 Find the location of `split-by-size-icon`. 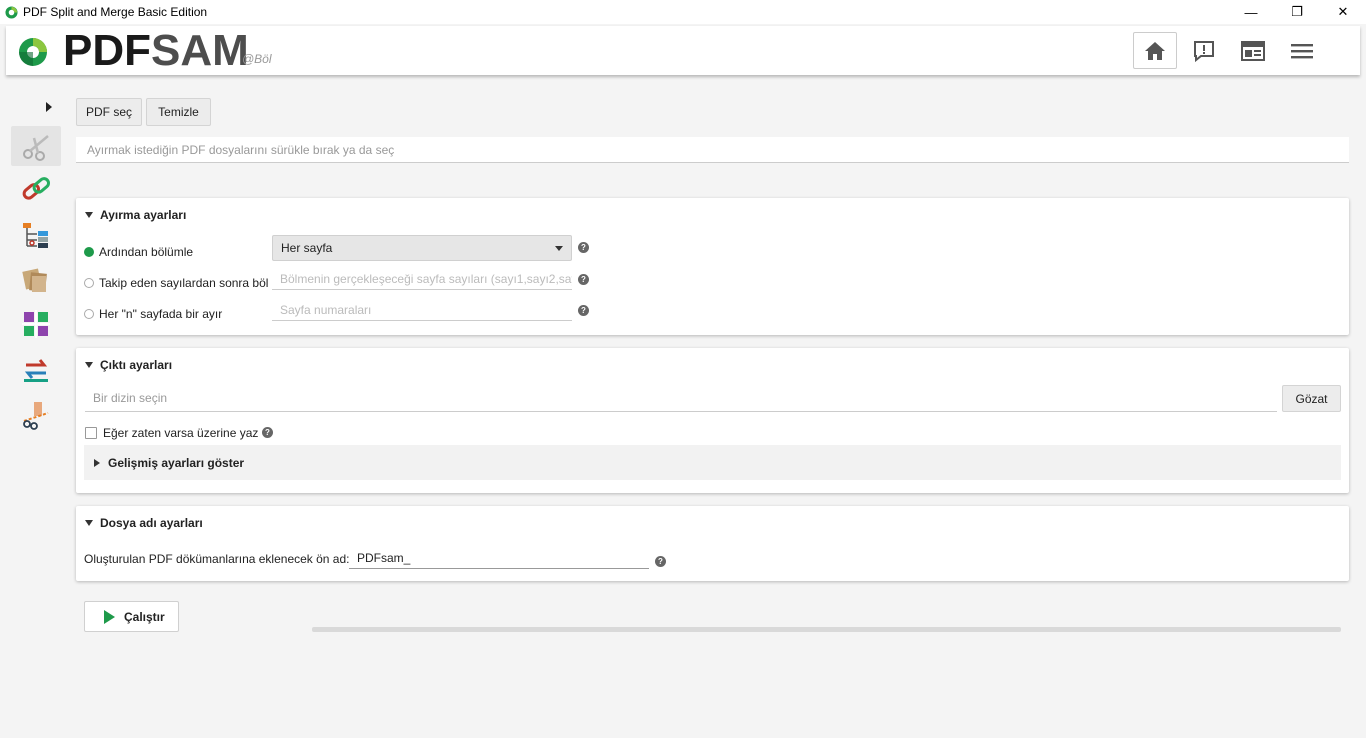

split-by-size-icon is located at coordinates (36, 416).